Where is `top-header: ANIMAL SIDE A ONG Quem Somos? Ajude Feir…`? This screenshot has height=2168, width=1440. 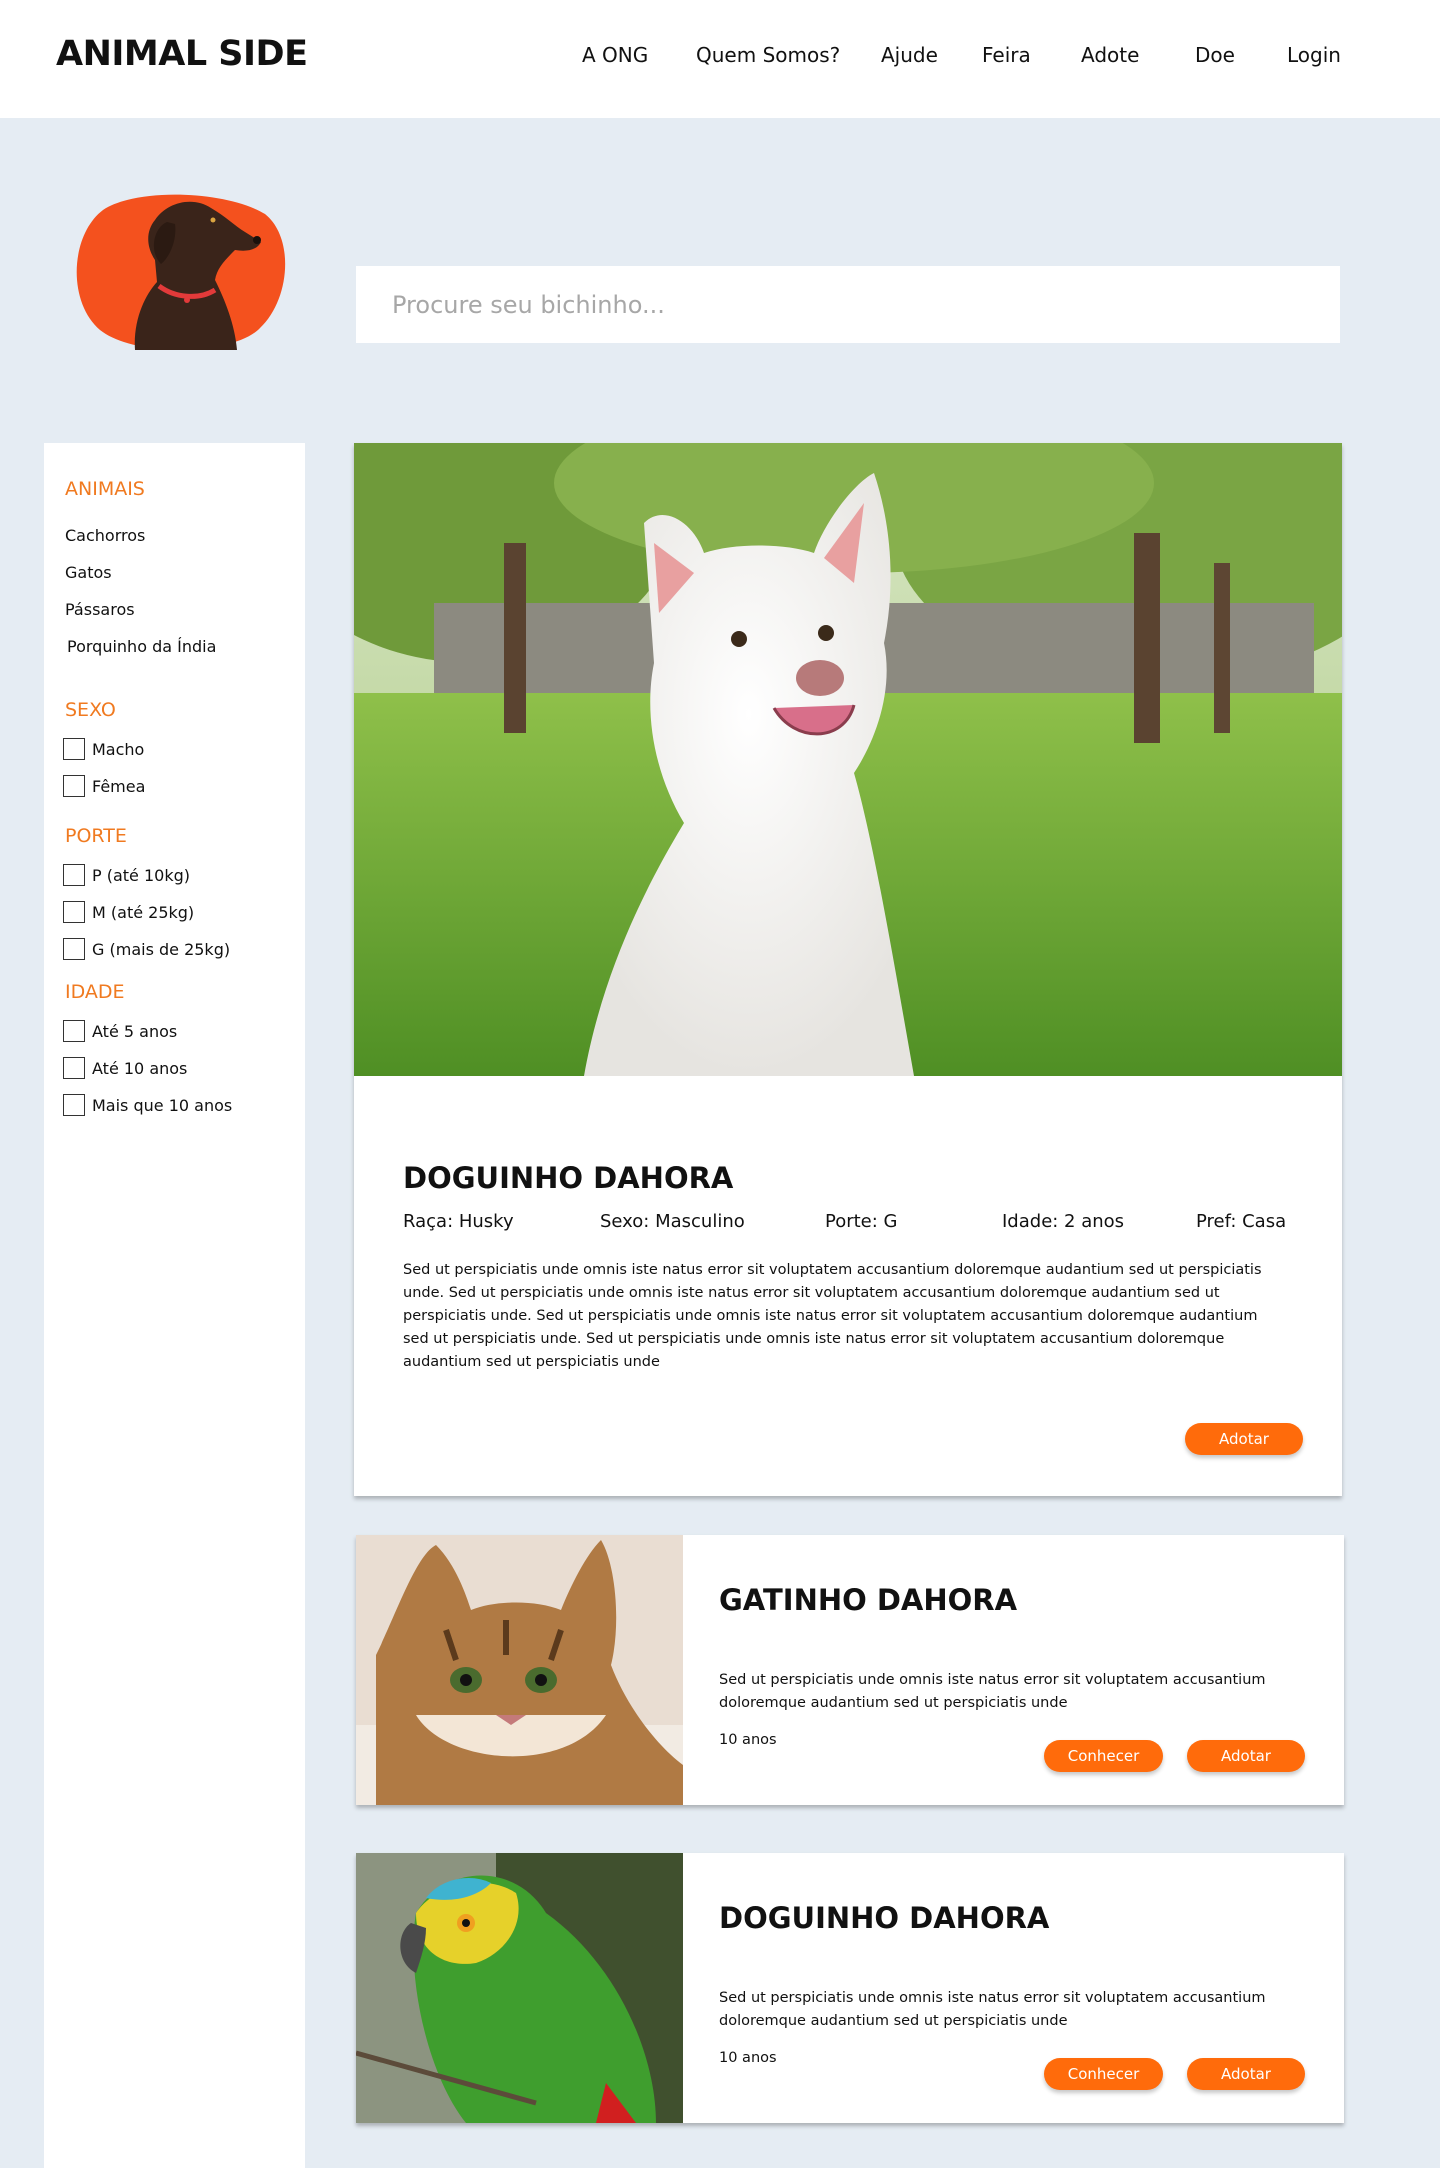 top-header: ANIMAL SIDE A ONG Quem Somos? Ajude Feir… is located at coordinates (720, 59).